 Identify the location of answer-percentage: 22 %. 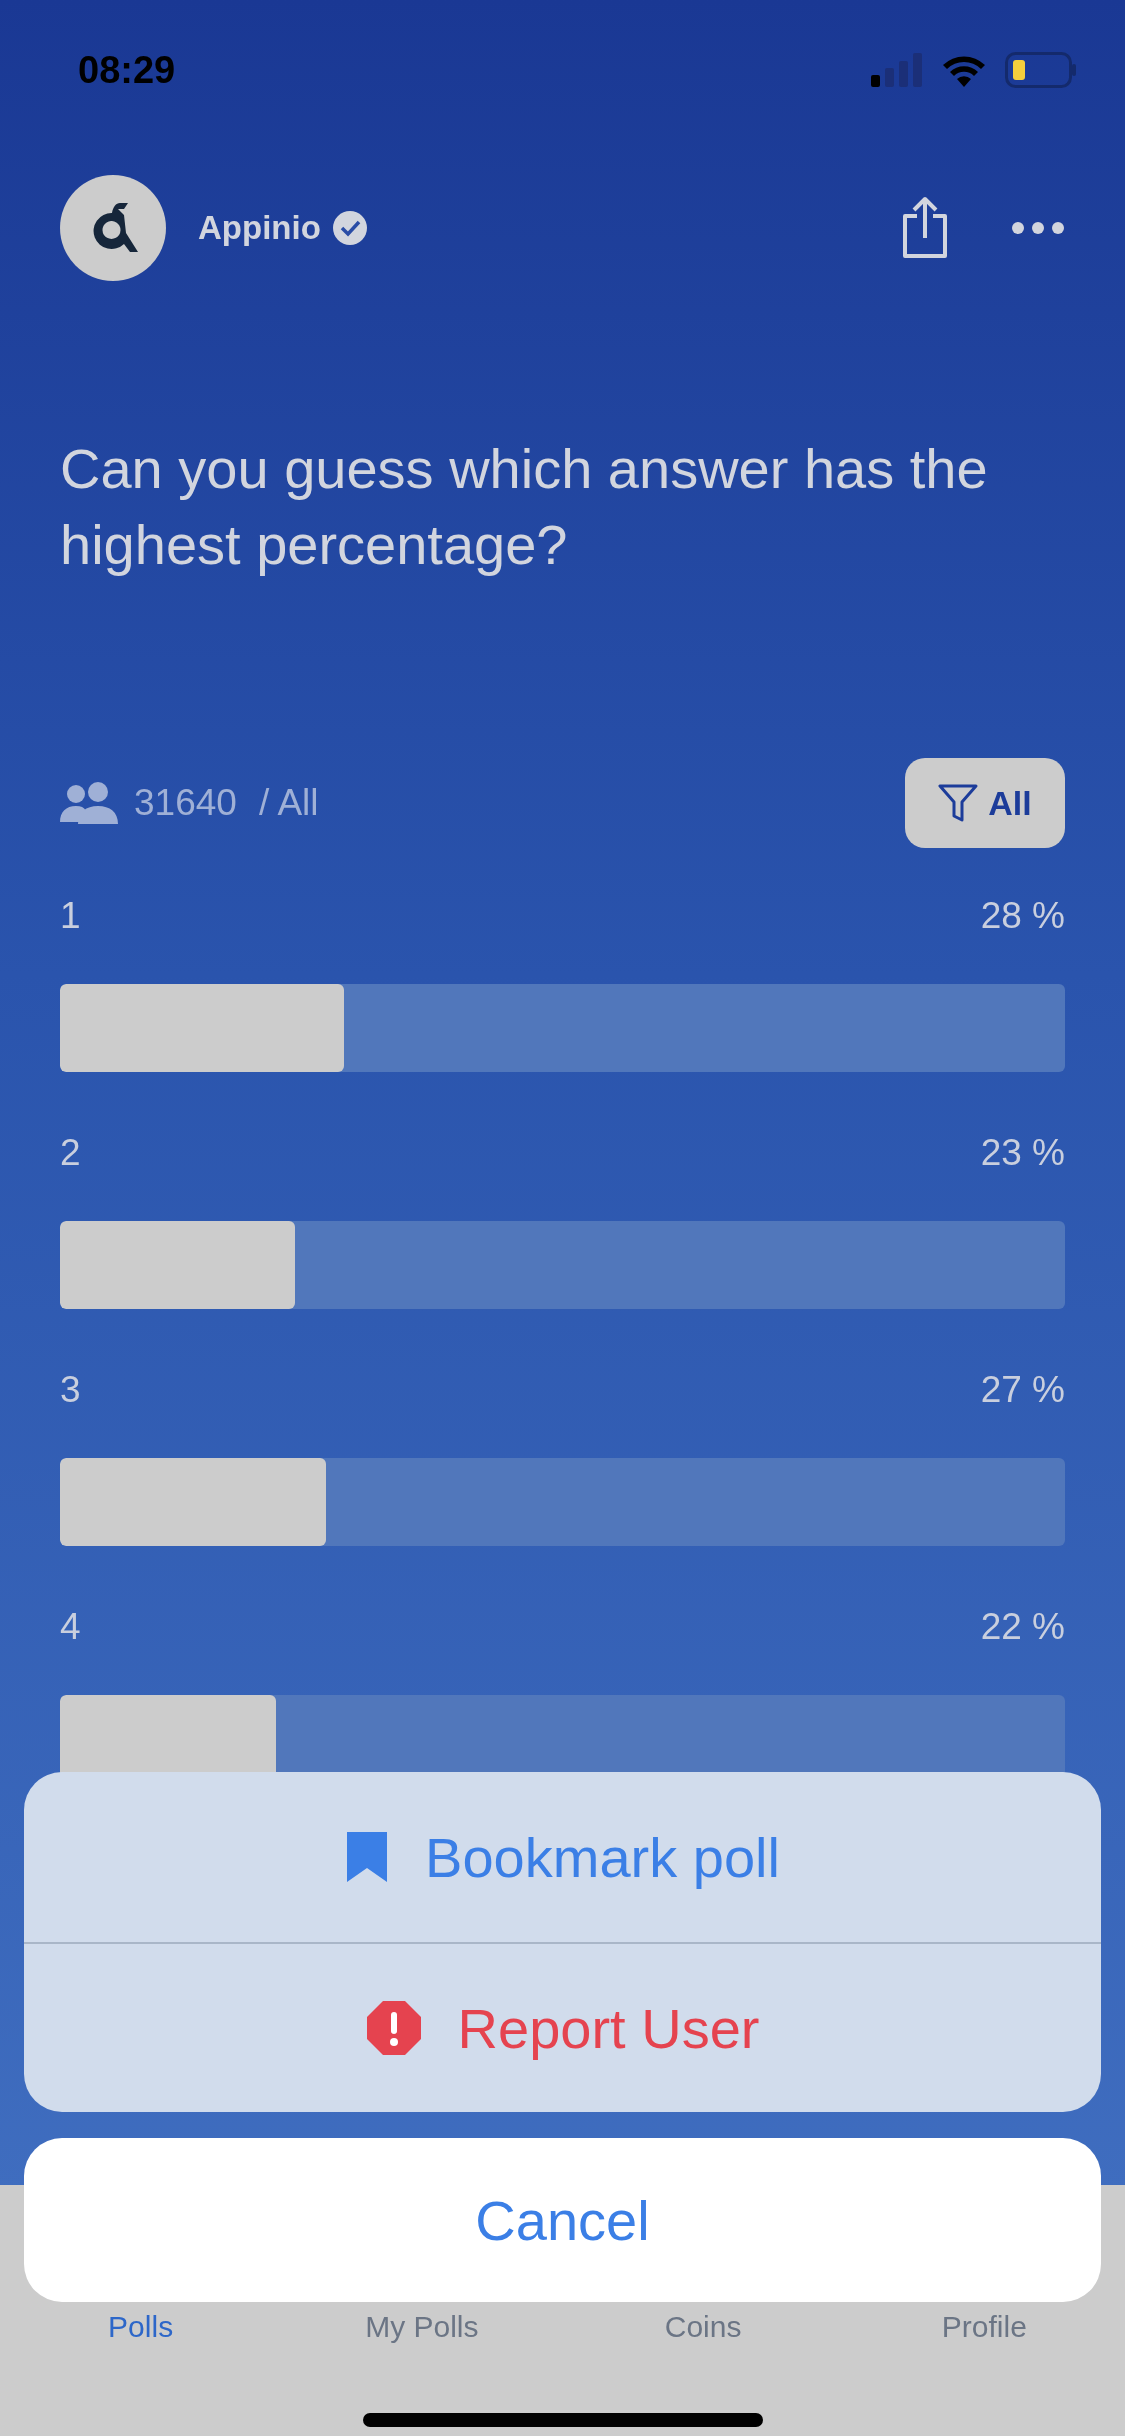
(1022, 1627).